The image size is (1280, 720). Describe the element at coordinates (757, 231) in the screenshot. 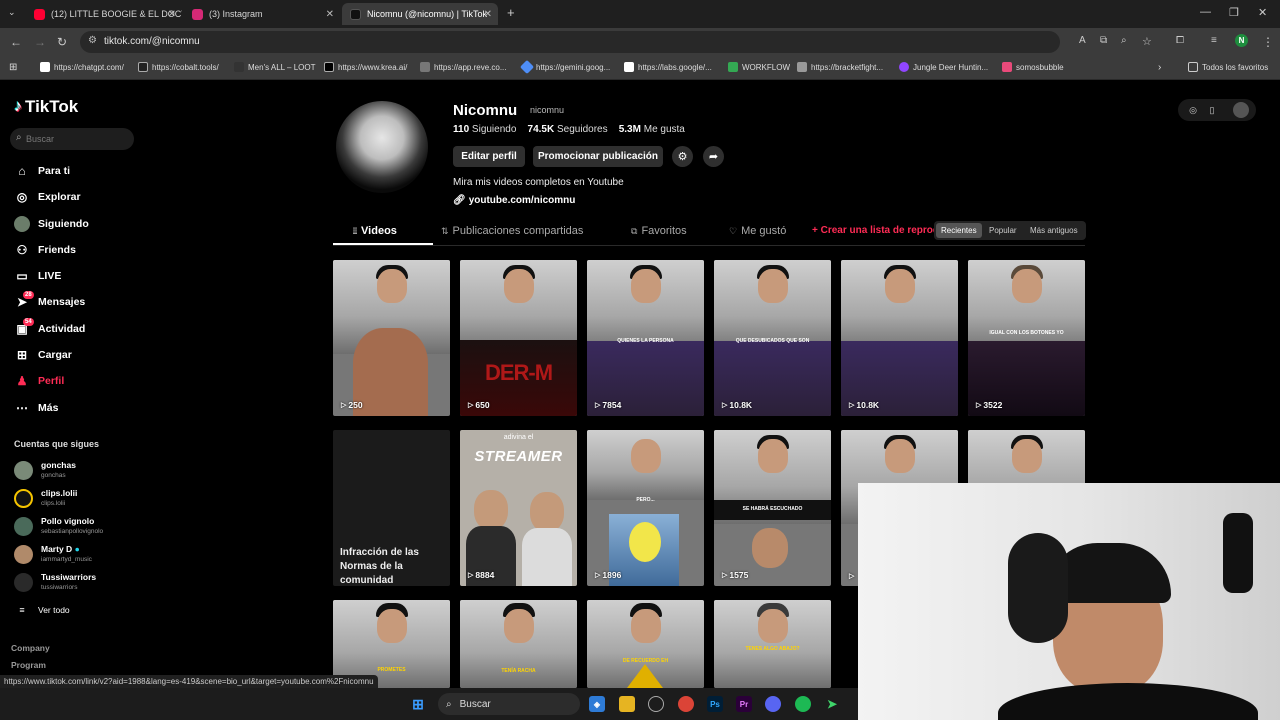

I see `tab-liked: ♡ Me gustó` at that location.